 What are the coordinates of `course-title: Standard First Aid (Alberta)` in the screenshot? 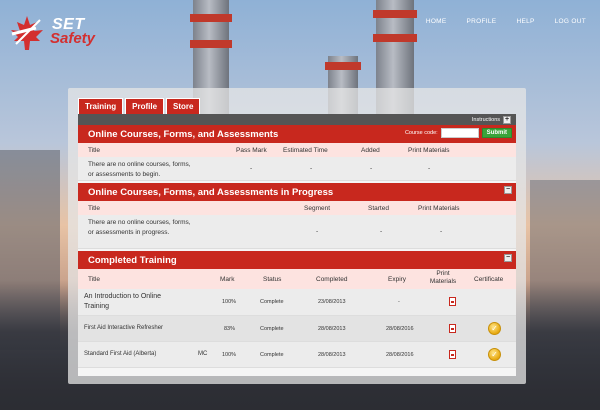 It's located at (120, 354).